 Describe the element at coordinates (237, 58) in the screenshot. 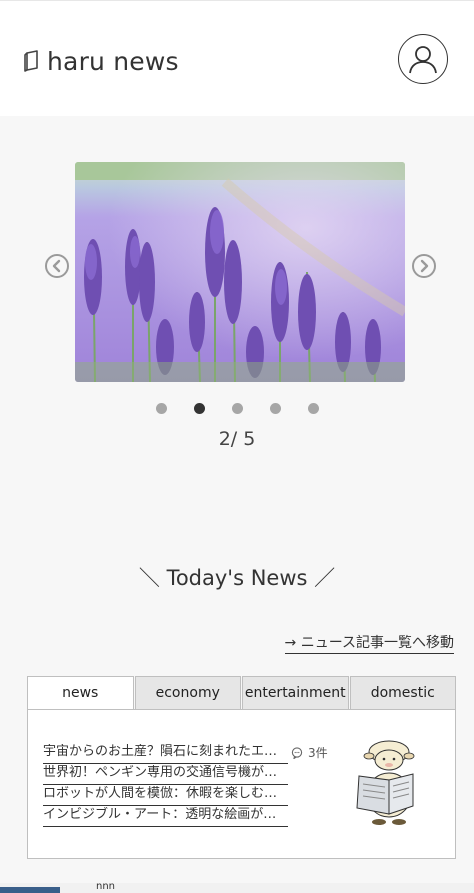

I see `app-header: haru news` at that location.